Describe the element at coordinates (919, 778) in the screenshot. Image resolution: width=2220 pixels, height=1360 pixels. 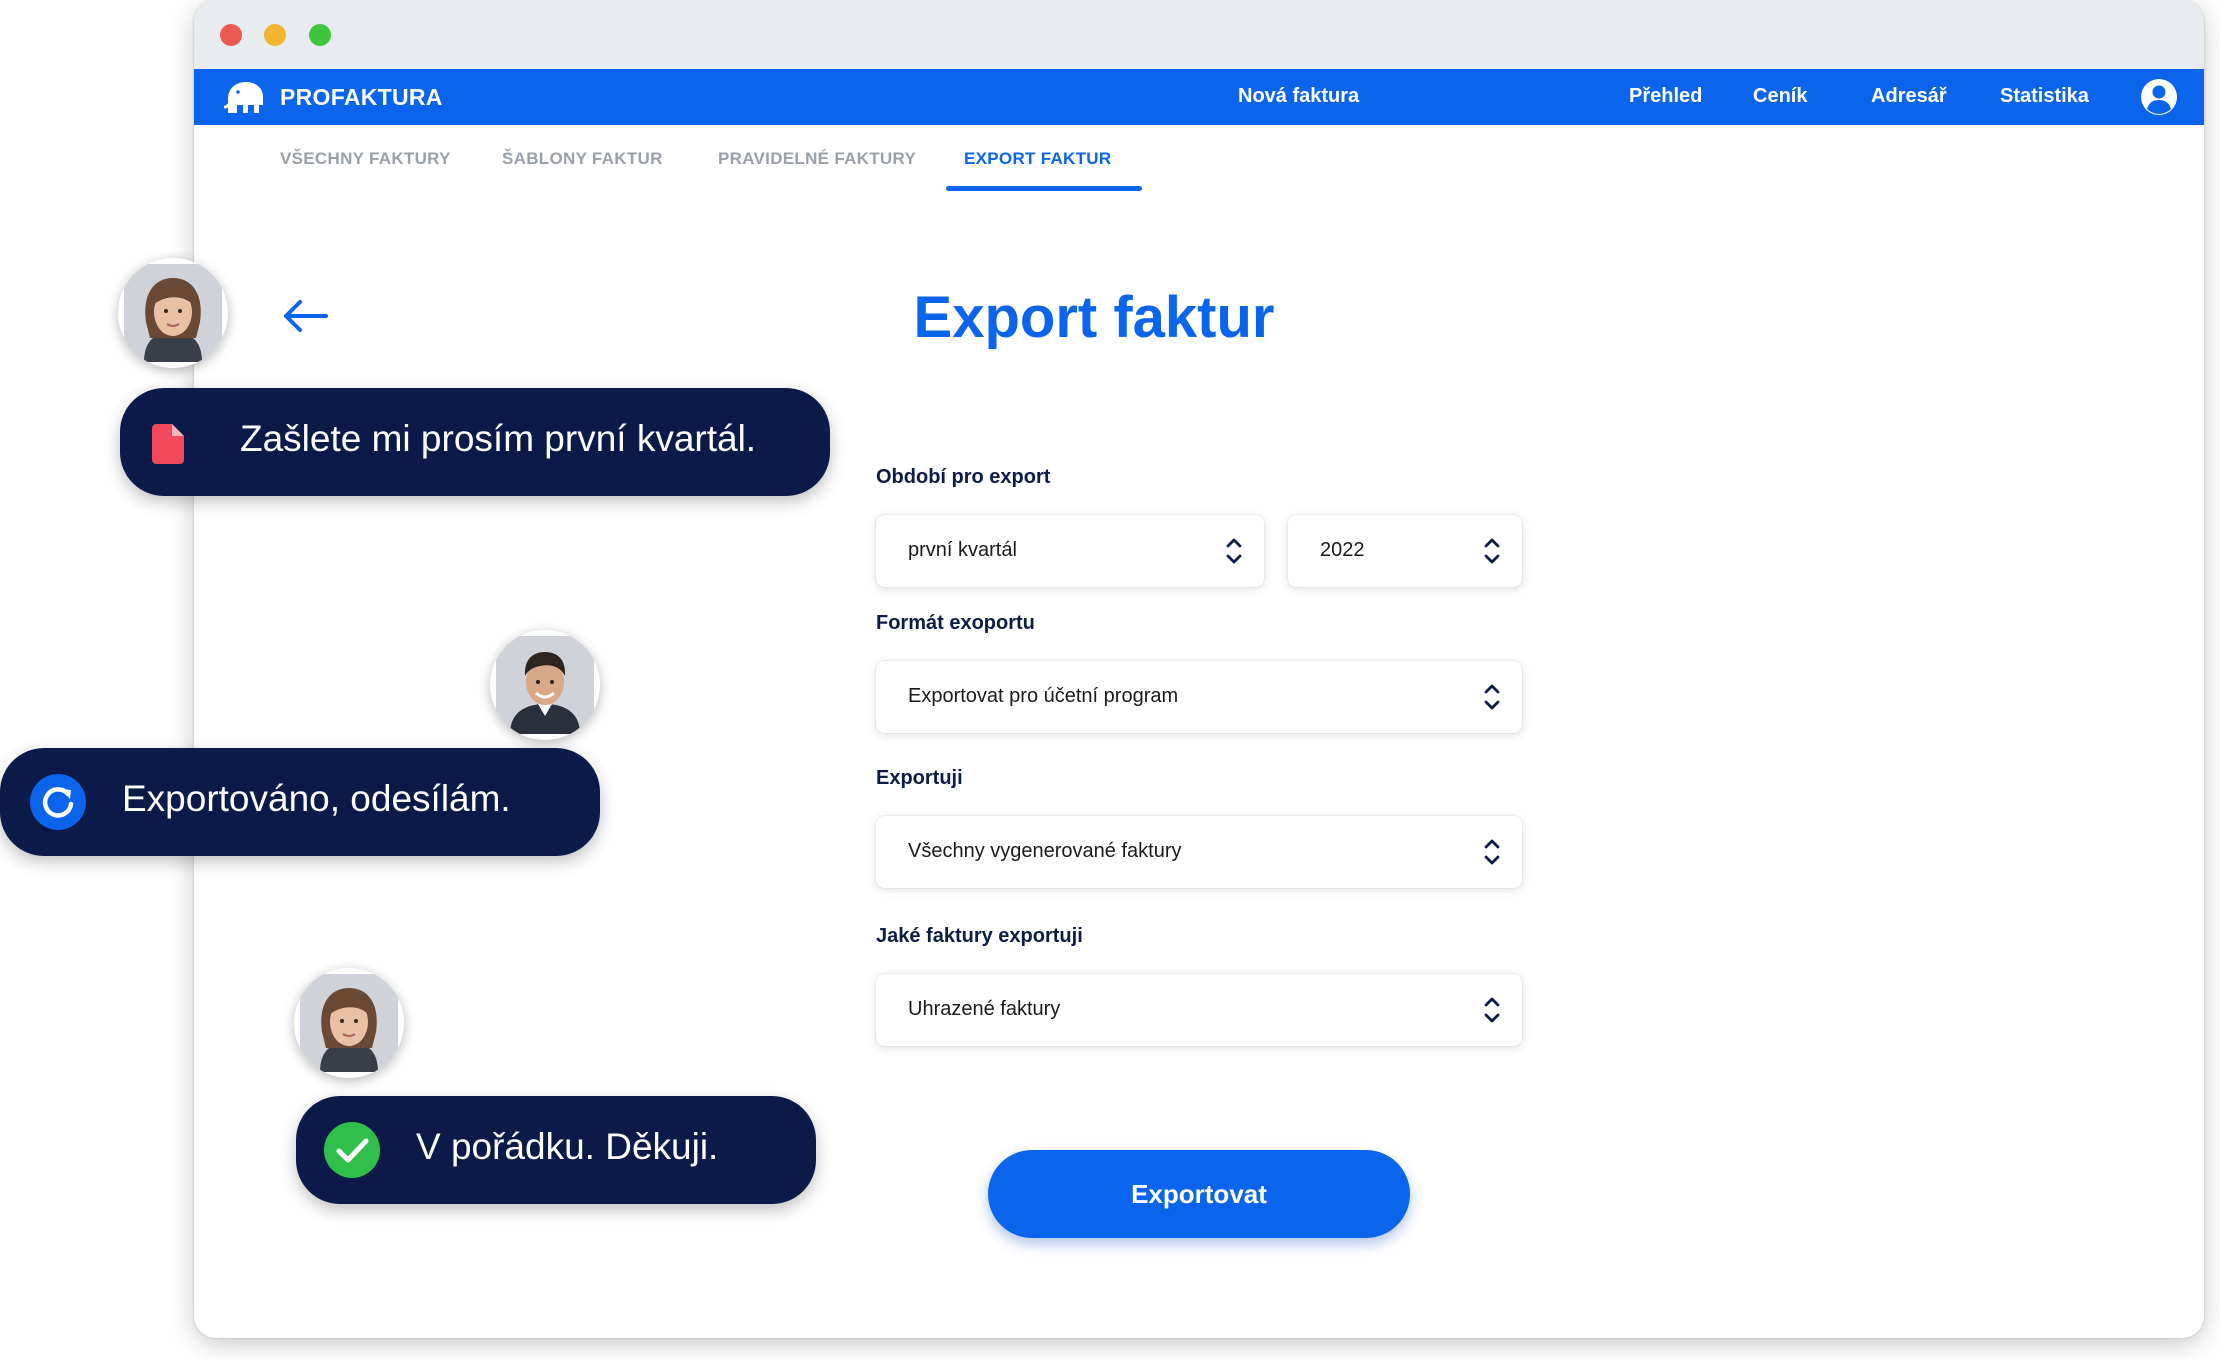
I see `scope-label: Exportuji` at that location.